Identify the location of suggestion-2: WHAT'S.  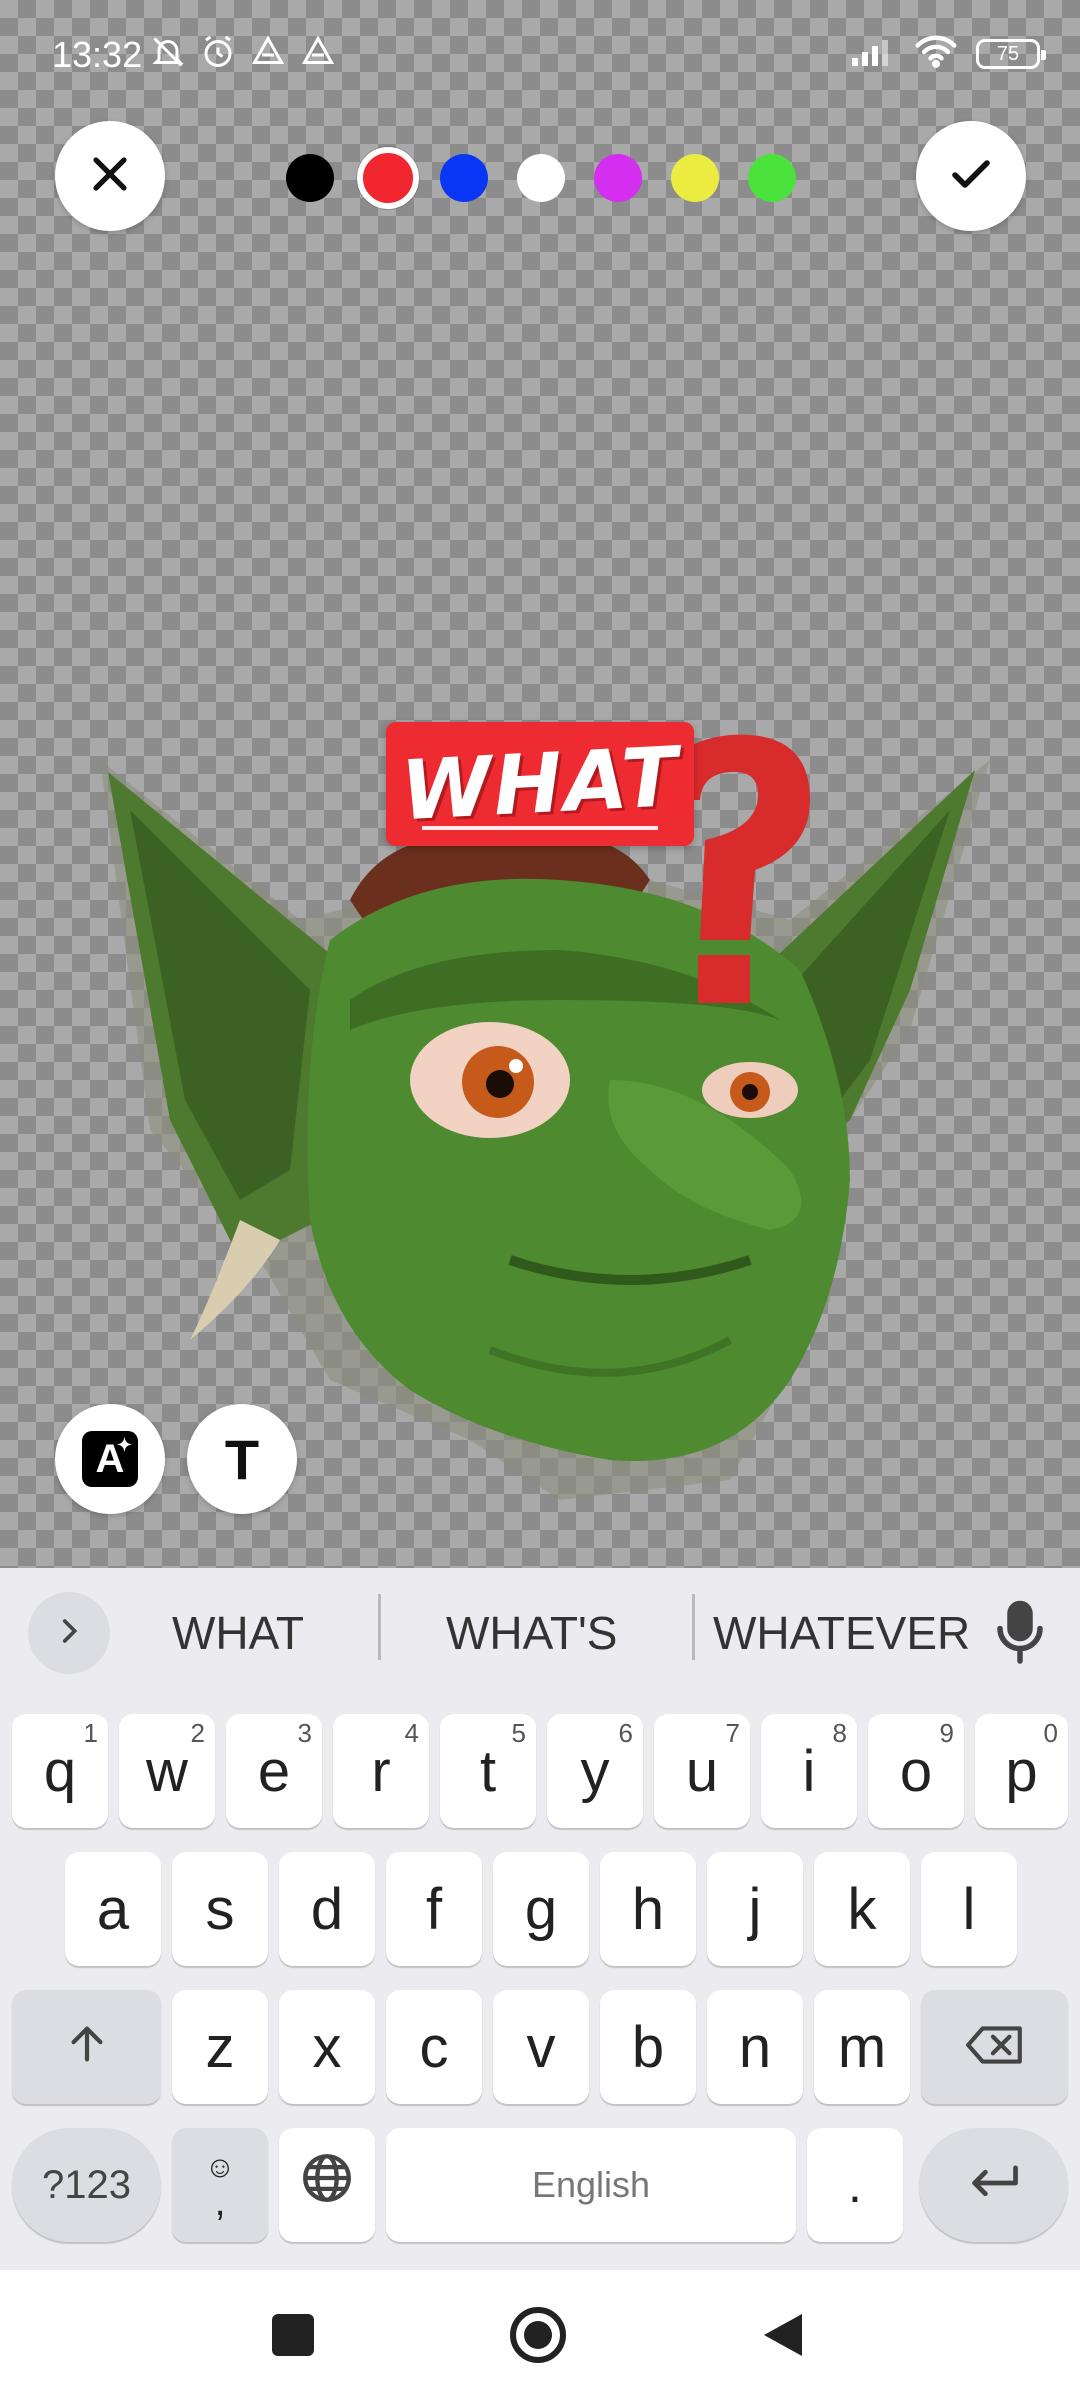
(531, 1633).